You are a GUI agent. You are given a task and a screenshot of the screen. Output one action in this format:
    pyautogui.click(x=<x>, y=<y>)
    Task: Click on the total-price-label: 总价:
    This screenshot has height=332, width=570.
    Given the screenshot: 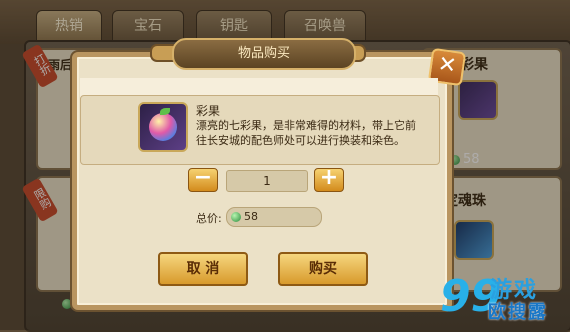 What is the action you would take?
    pyautogui.click(x=209, y=218)
    